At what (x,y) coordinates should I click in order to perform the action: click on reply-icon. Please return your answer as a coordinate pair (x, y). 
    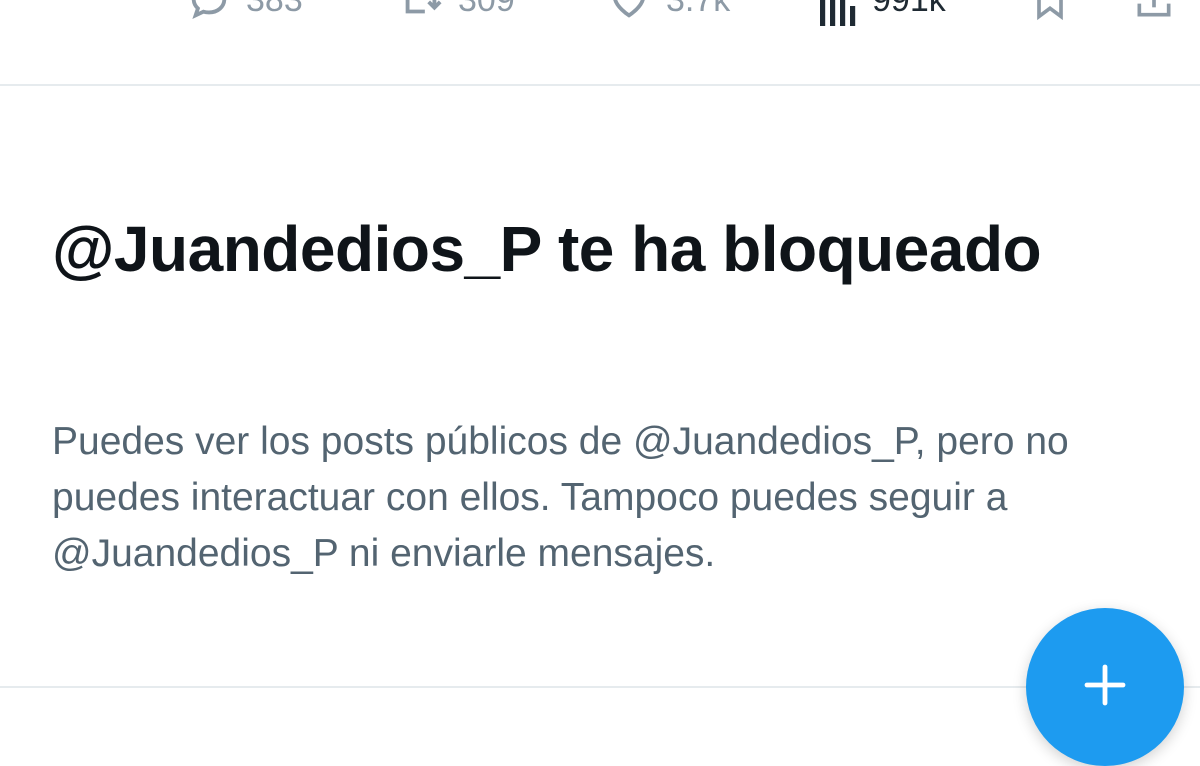
    Looking at the image, I should click on (209, 11).